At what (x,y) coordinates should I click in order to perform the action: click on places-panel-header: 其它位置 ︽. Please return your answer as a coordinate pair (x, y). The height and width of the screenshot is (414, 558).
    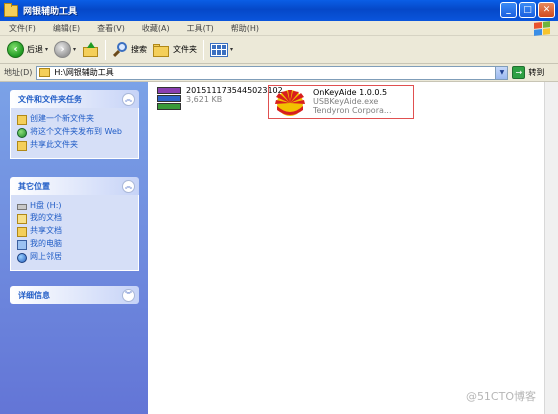
    Looking at the image, I should click on (74, 186).